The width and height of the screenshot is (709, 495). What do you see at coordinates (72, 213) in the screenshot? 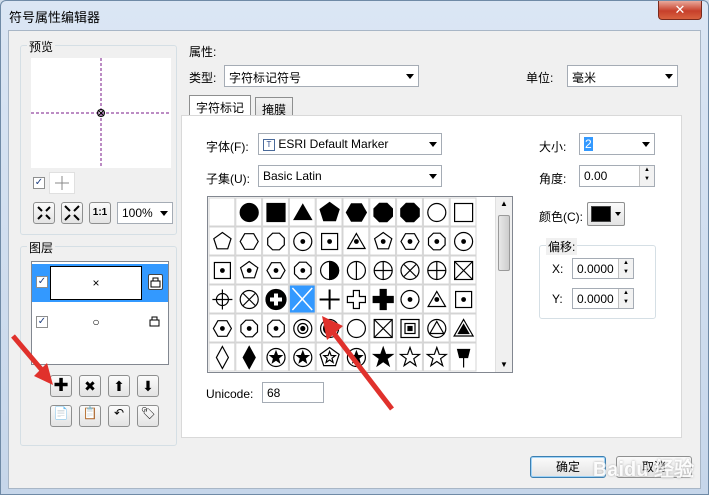
I see `zoom-out-button` at bounding box center [72, 213].